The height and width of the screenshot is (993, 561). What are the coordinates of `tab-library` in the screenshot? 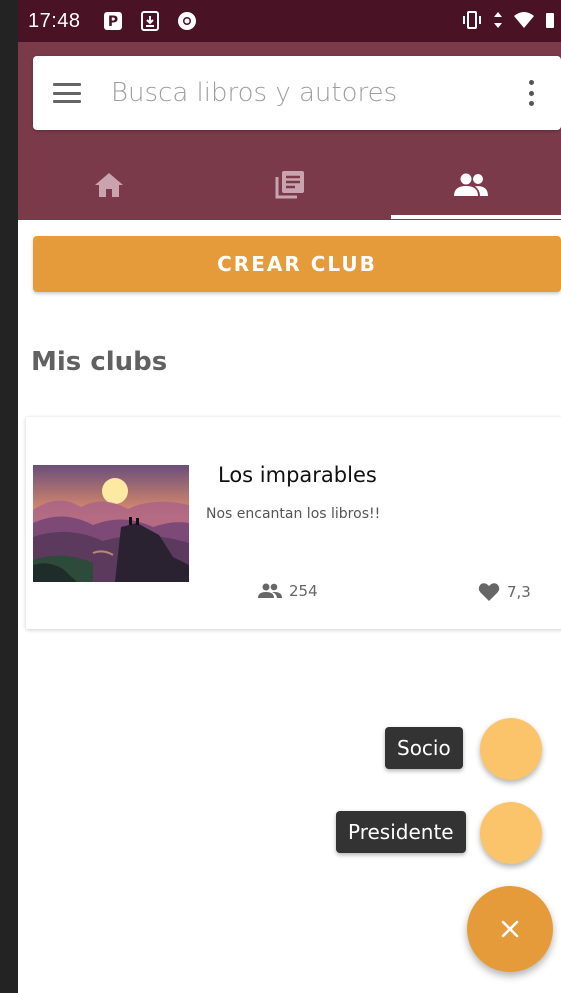 It's located at (289, 185).